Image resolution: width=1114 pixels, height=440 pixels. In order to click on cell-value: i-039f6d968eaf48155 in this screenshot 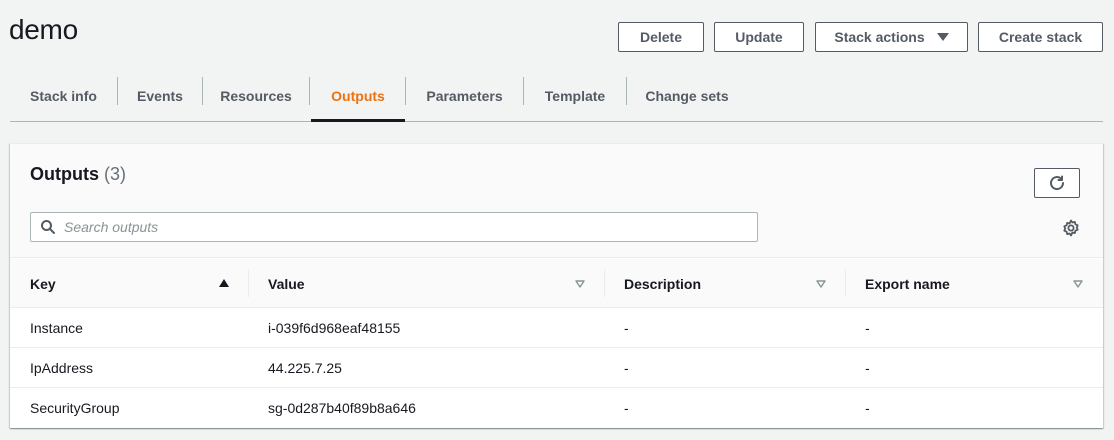, I will do `click(334, 328)`.